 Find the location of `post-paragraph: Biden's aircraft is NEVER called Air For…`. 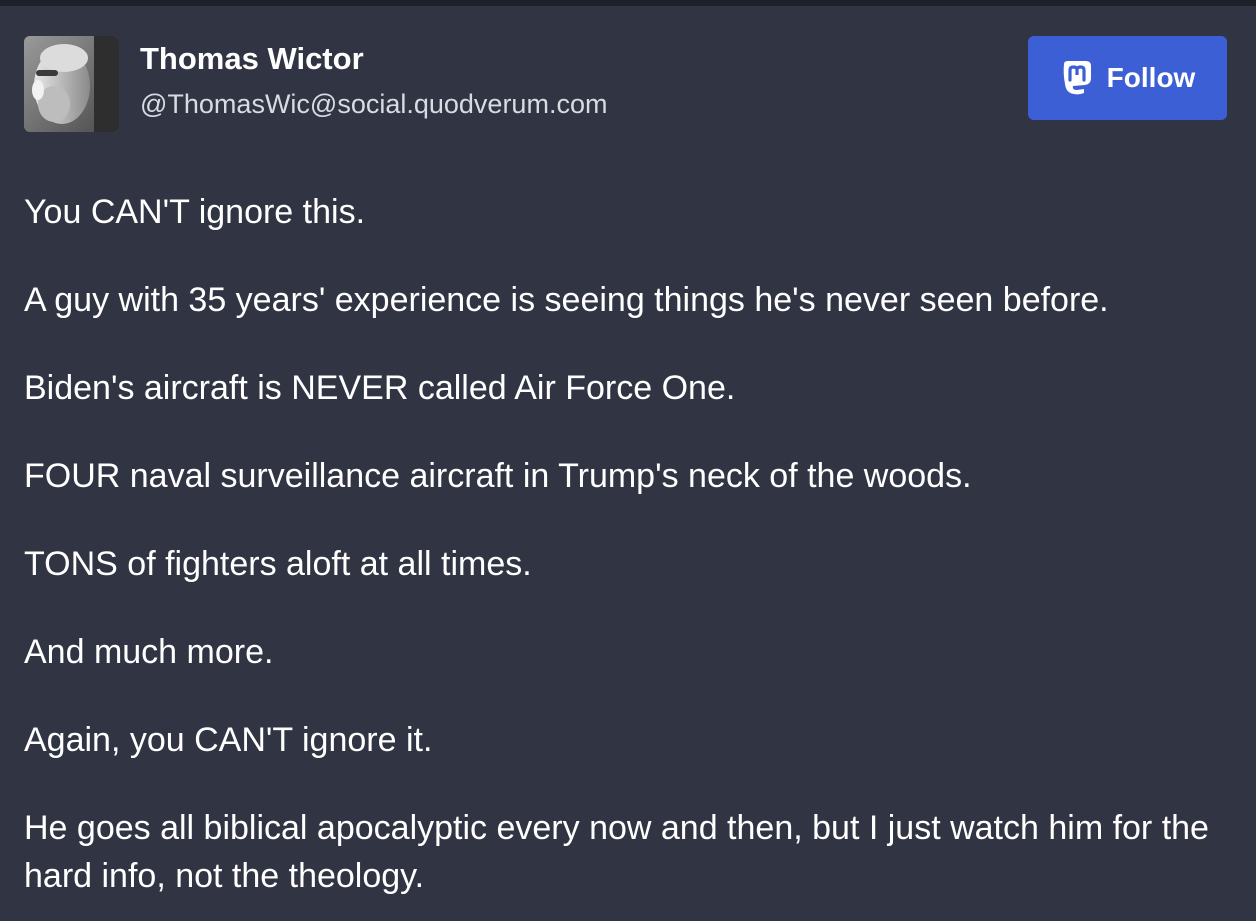

post-paragraph: Biden's aircraft is NEVER called Air For… is located at coordinates (380, 388).